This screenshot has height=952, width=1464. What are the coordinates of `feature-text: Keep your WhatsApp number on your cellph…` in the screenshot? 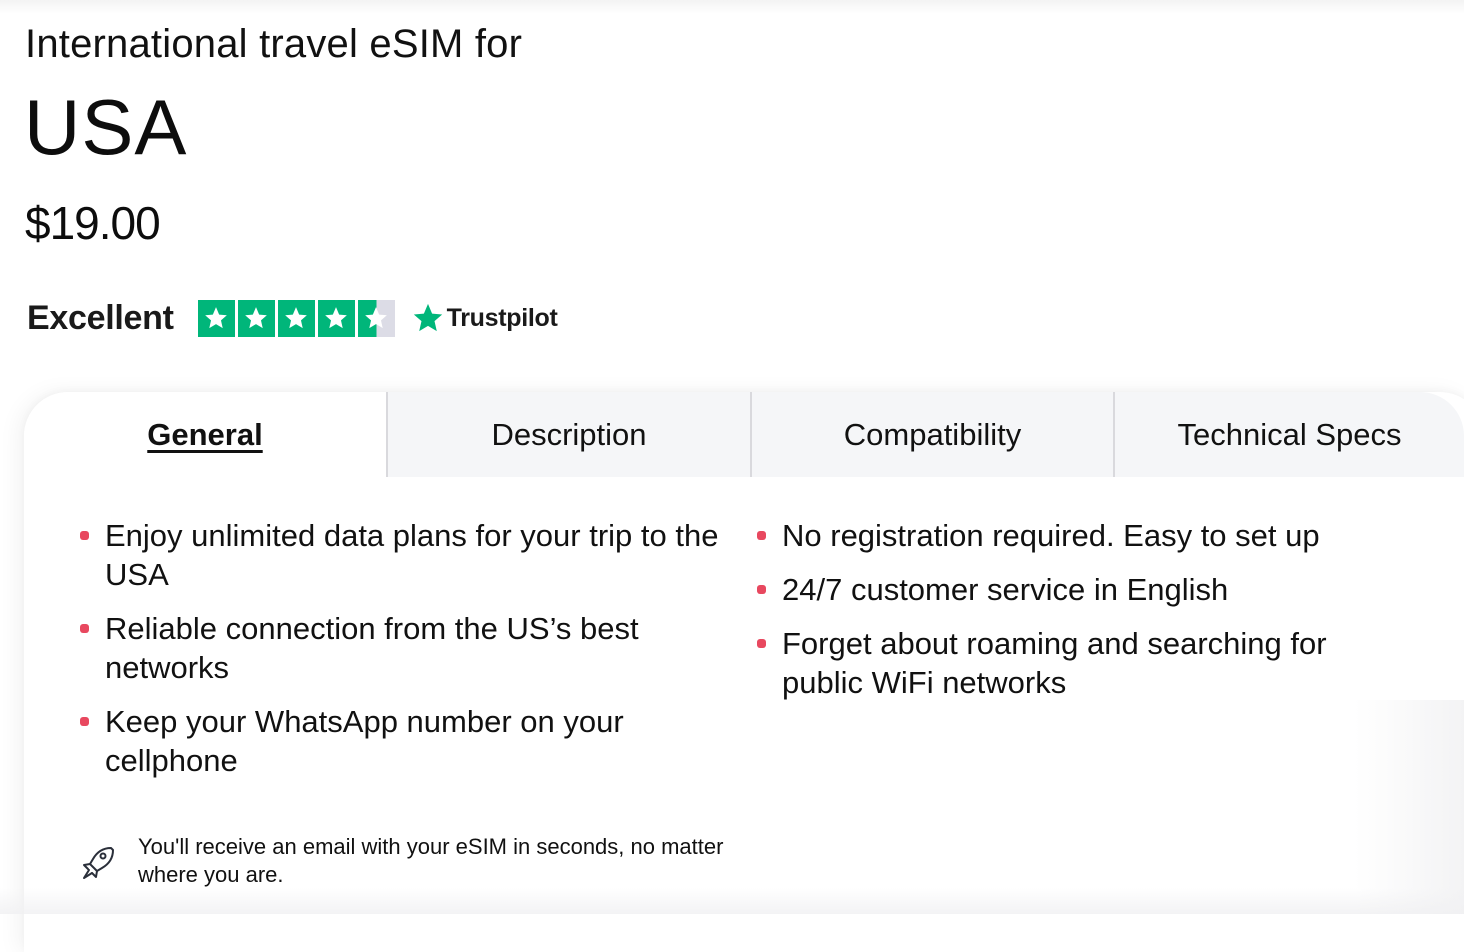 It's located at (364, 741).